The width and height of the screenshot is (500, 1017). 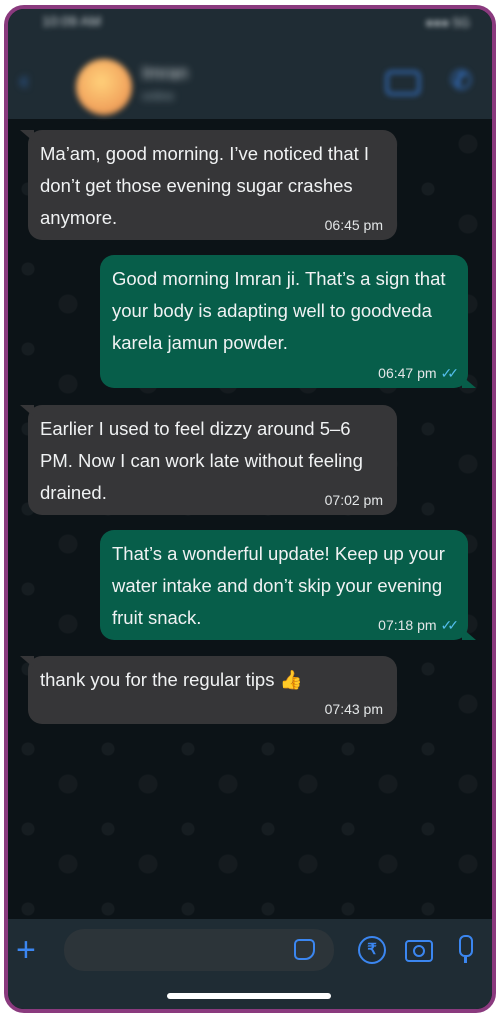 What do you see at coordinates (72, 21) in the screenshot?
I see `status-time: 10:09 AM` at bounding box center [72, 21].